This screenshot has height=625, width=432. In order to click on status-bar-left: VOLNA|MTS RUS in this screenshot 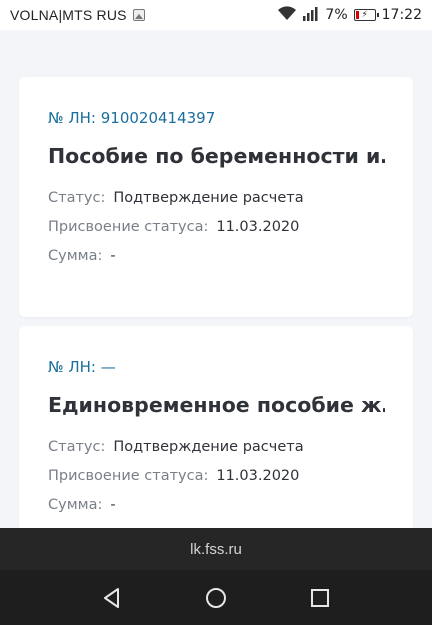, I will do `click(77, 15)`.